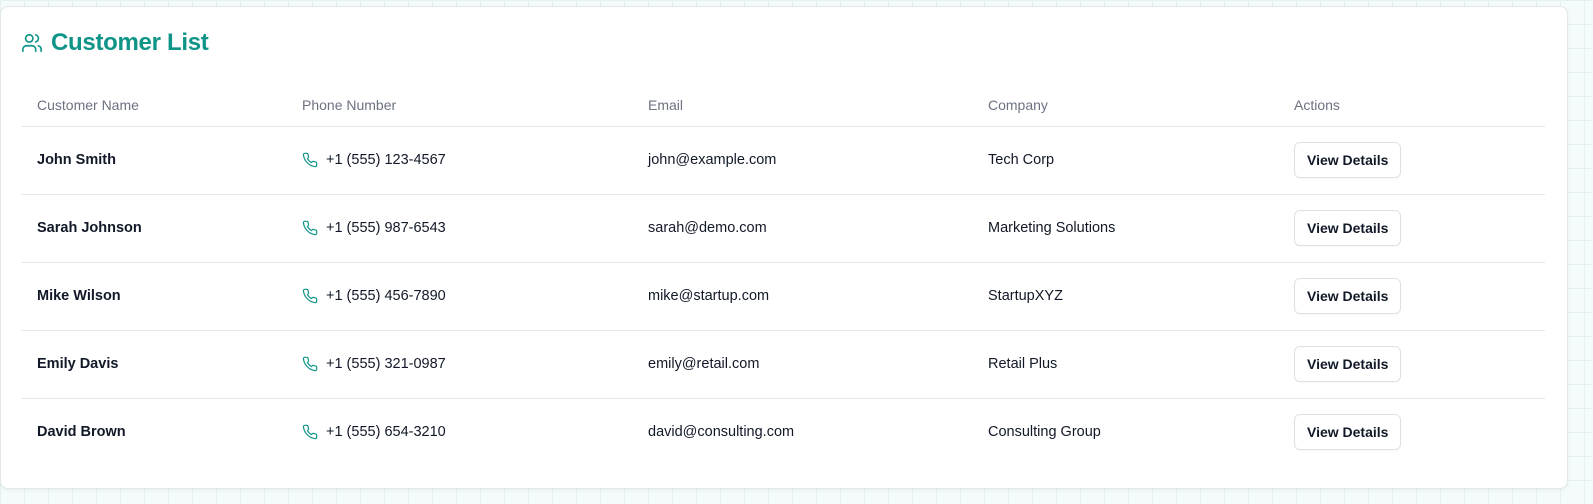 This screenshot has height=504, width=1593. I want to click on email: john@example.com, so click(802, 160).